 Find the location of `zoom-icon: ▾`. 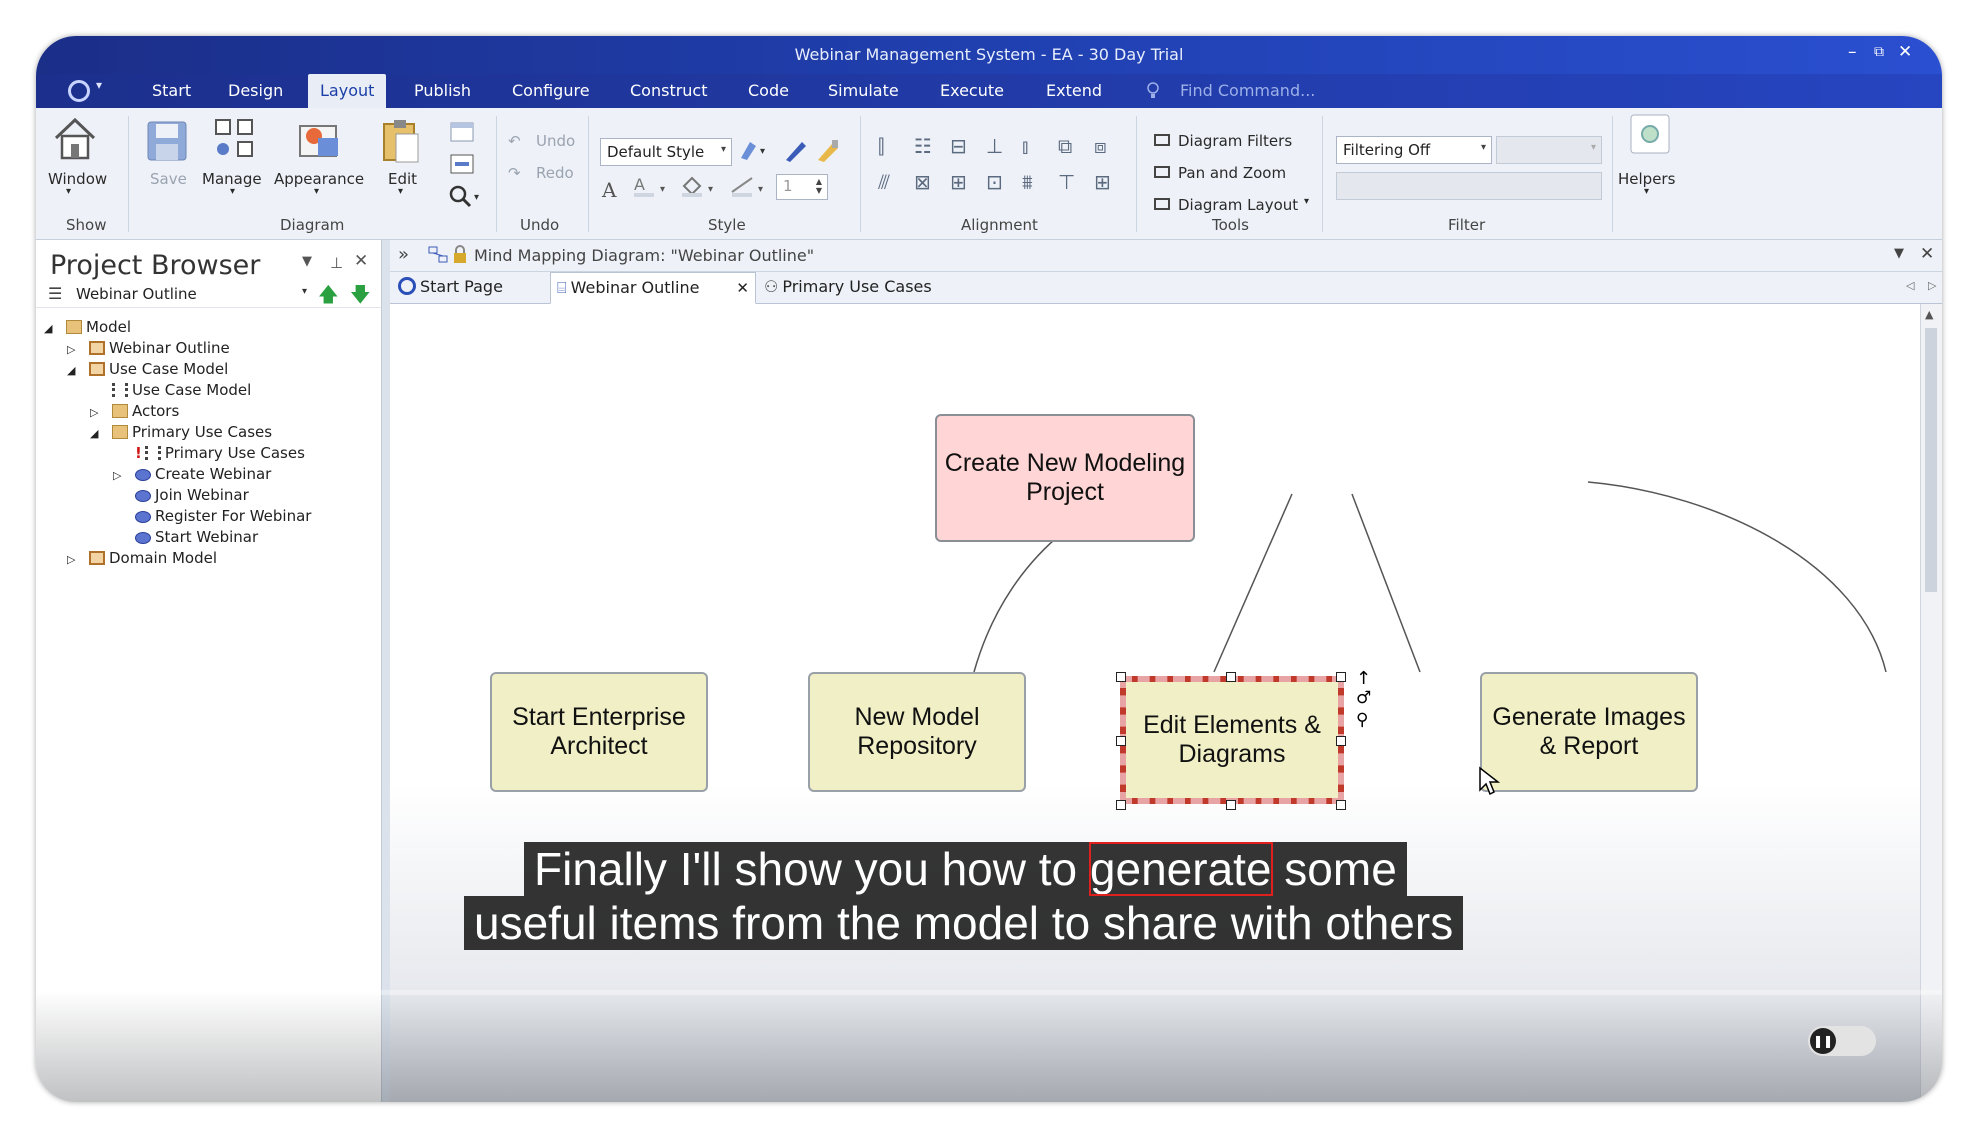

zoom-icon: ▾ is located at coordinates (465, 196).